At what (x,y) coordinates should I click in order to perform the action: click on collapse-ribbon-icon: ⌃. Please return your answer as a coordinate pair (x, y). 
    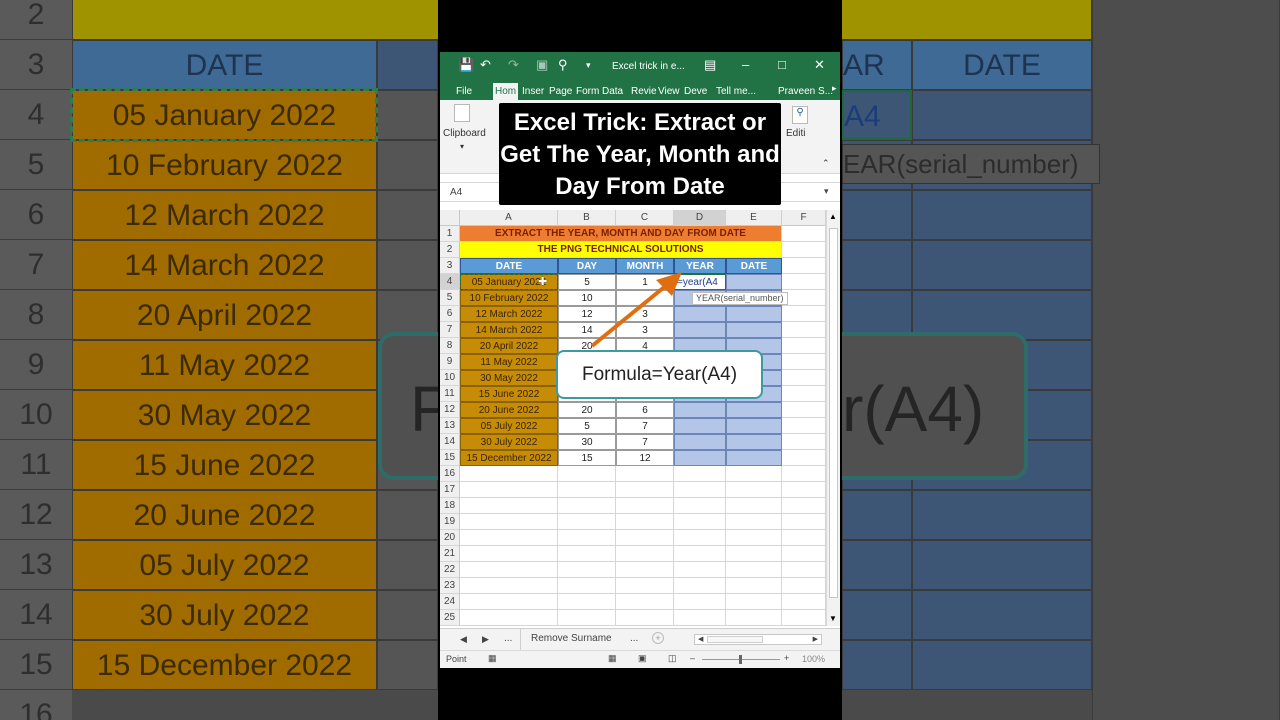
    Looking at the image, I should click on (826, 163).